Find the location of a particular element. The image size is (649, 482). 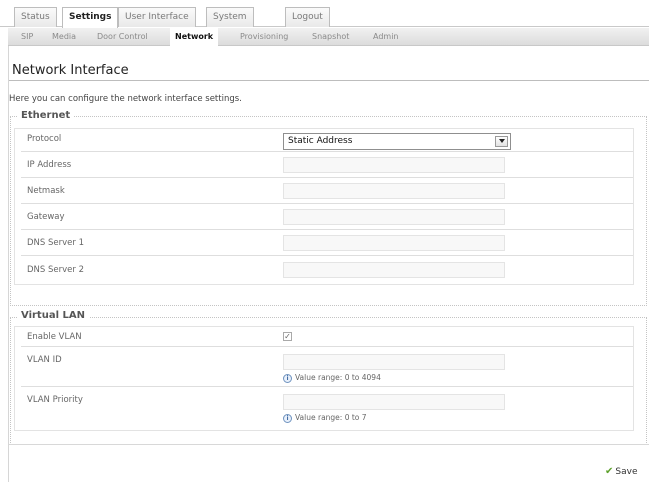

ip-address-row: IP Address is located at coordinates (327, 165).